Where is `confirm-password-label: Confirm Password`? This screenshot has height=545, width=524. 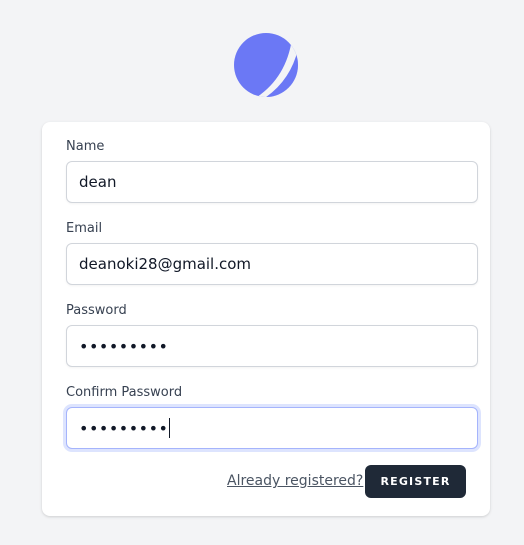
confirm-password-label: Confirm Password is located at coordinates (124, 392).